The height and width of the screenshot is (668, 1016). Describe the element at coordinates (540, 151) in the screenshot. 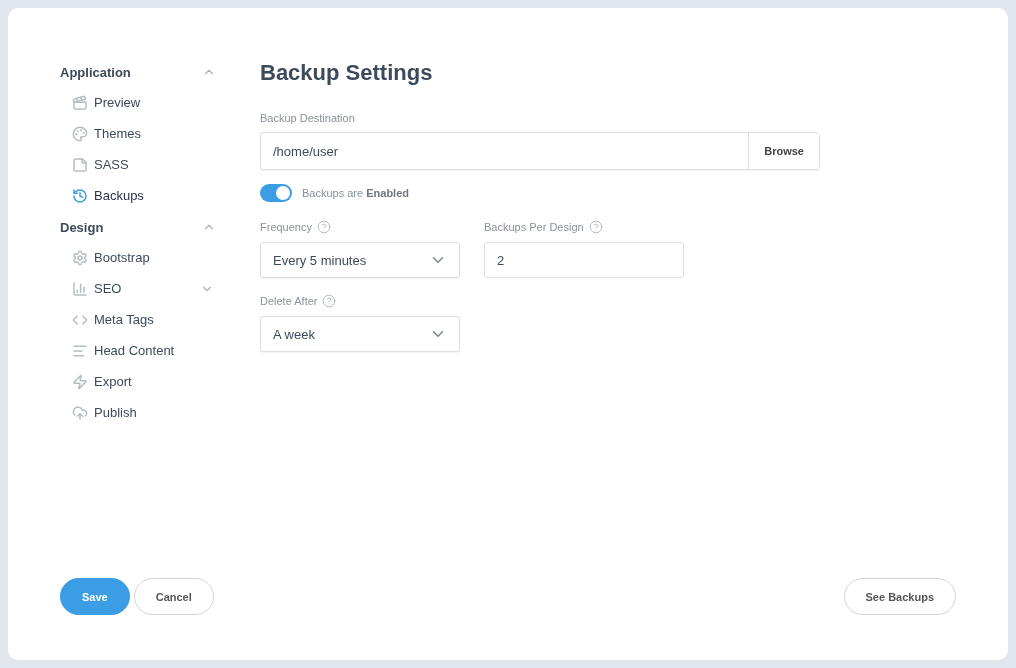

I see `destination-field: /home/user Browse` at that location.